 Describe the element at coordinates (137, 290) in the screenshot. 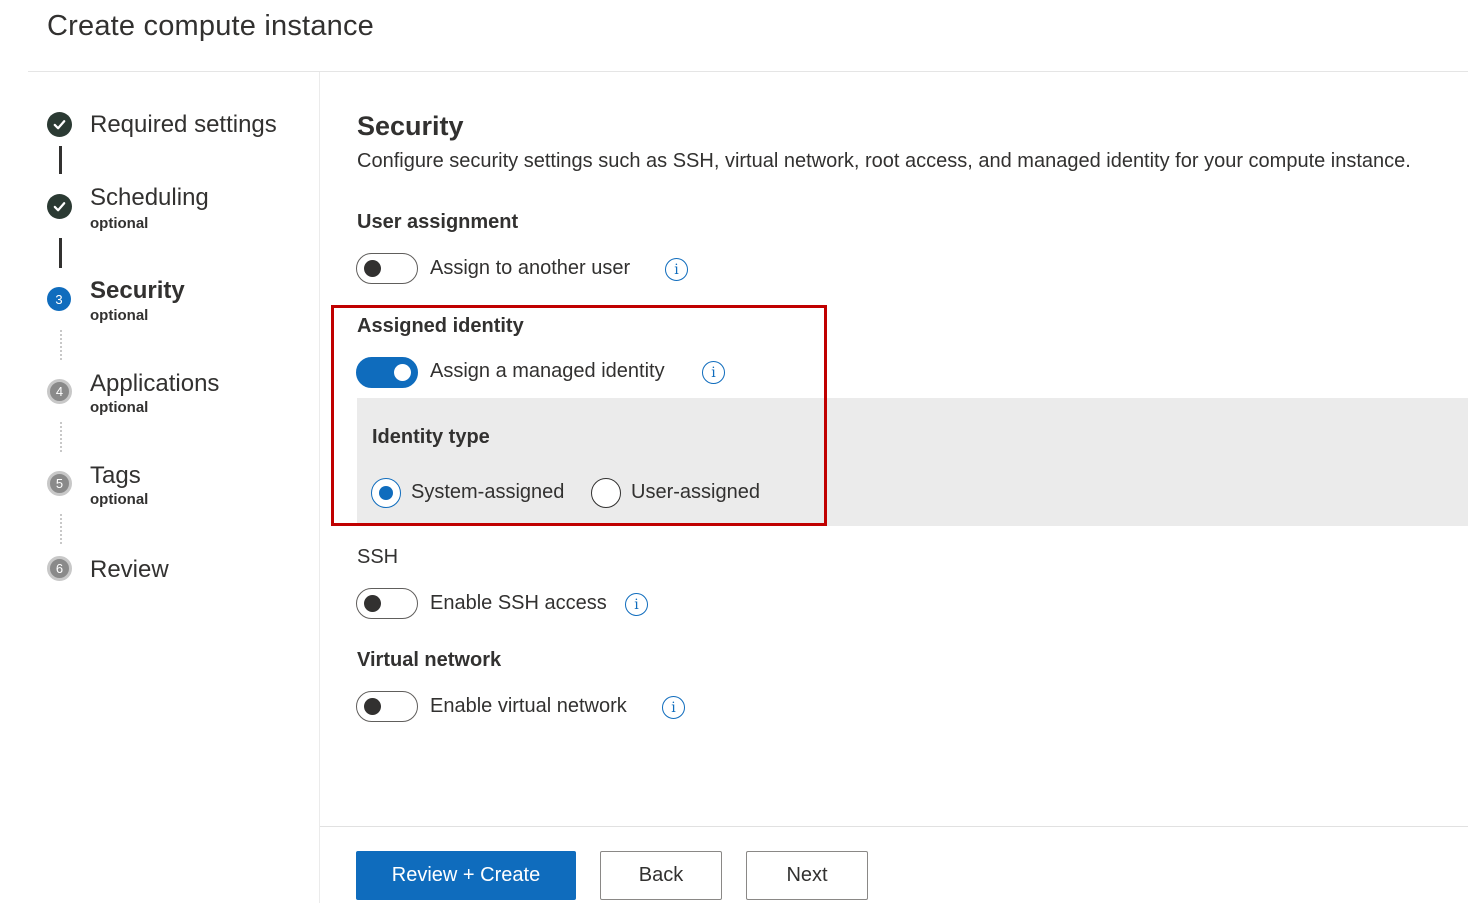

I see `step-label: Security` at that location.